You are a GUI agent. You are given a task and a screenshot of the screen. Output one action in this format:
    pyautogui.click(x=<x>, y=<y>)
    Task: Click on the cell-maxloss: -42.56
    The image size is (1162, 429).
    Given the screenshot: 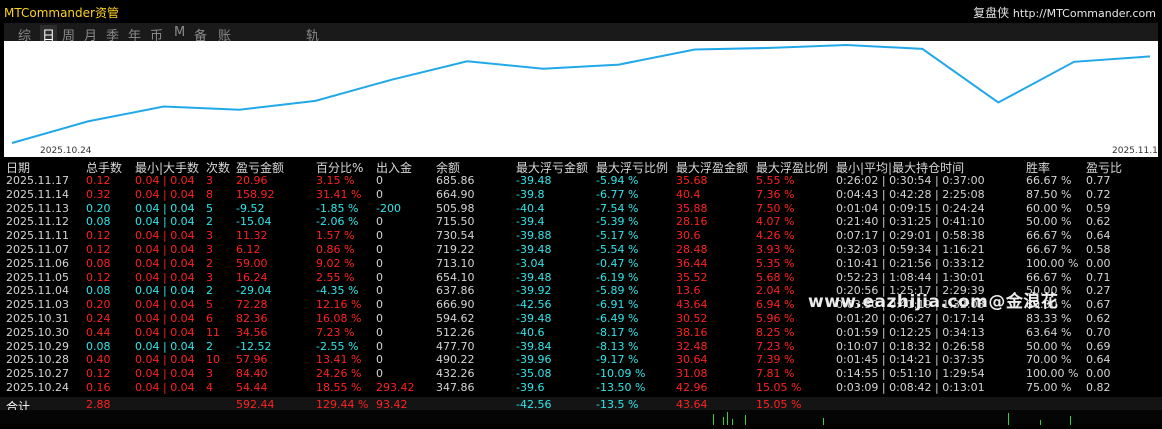 What is the action you would take?
    pyautogui.click(x=534, y=305)
    